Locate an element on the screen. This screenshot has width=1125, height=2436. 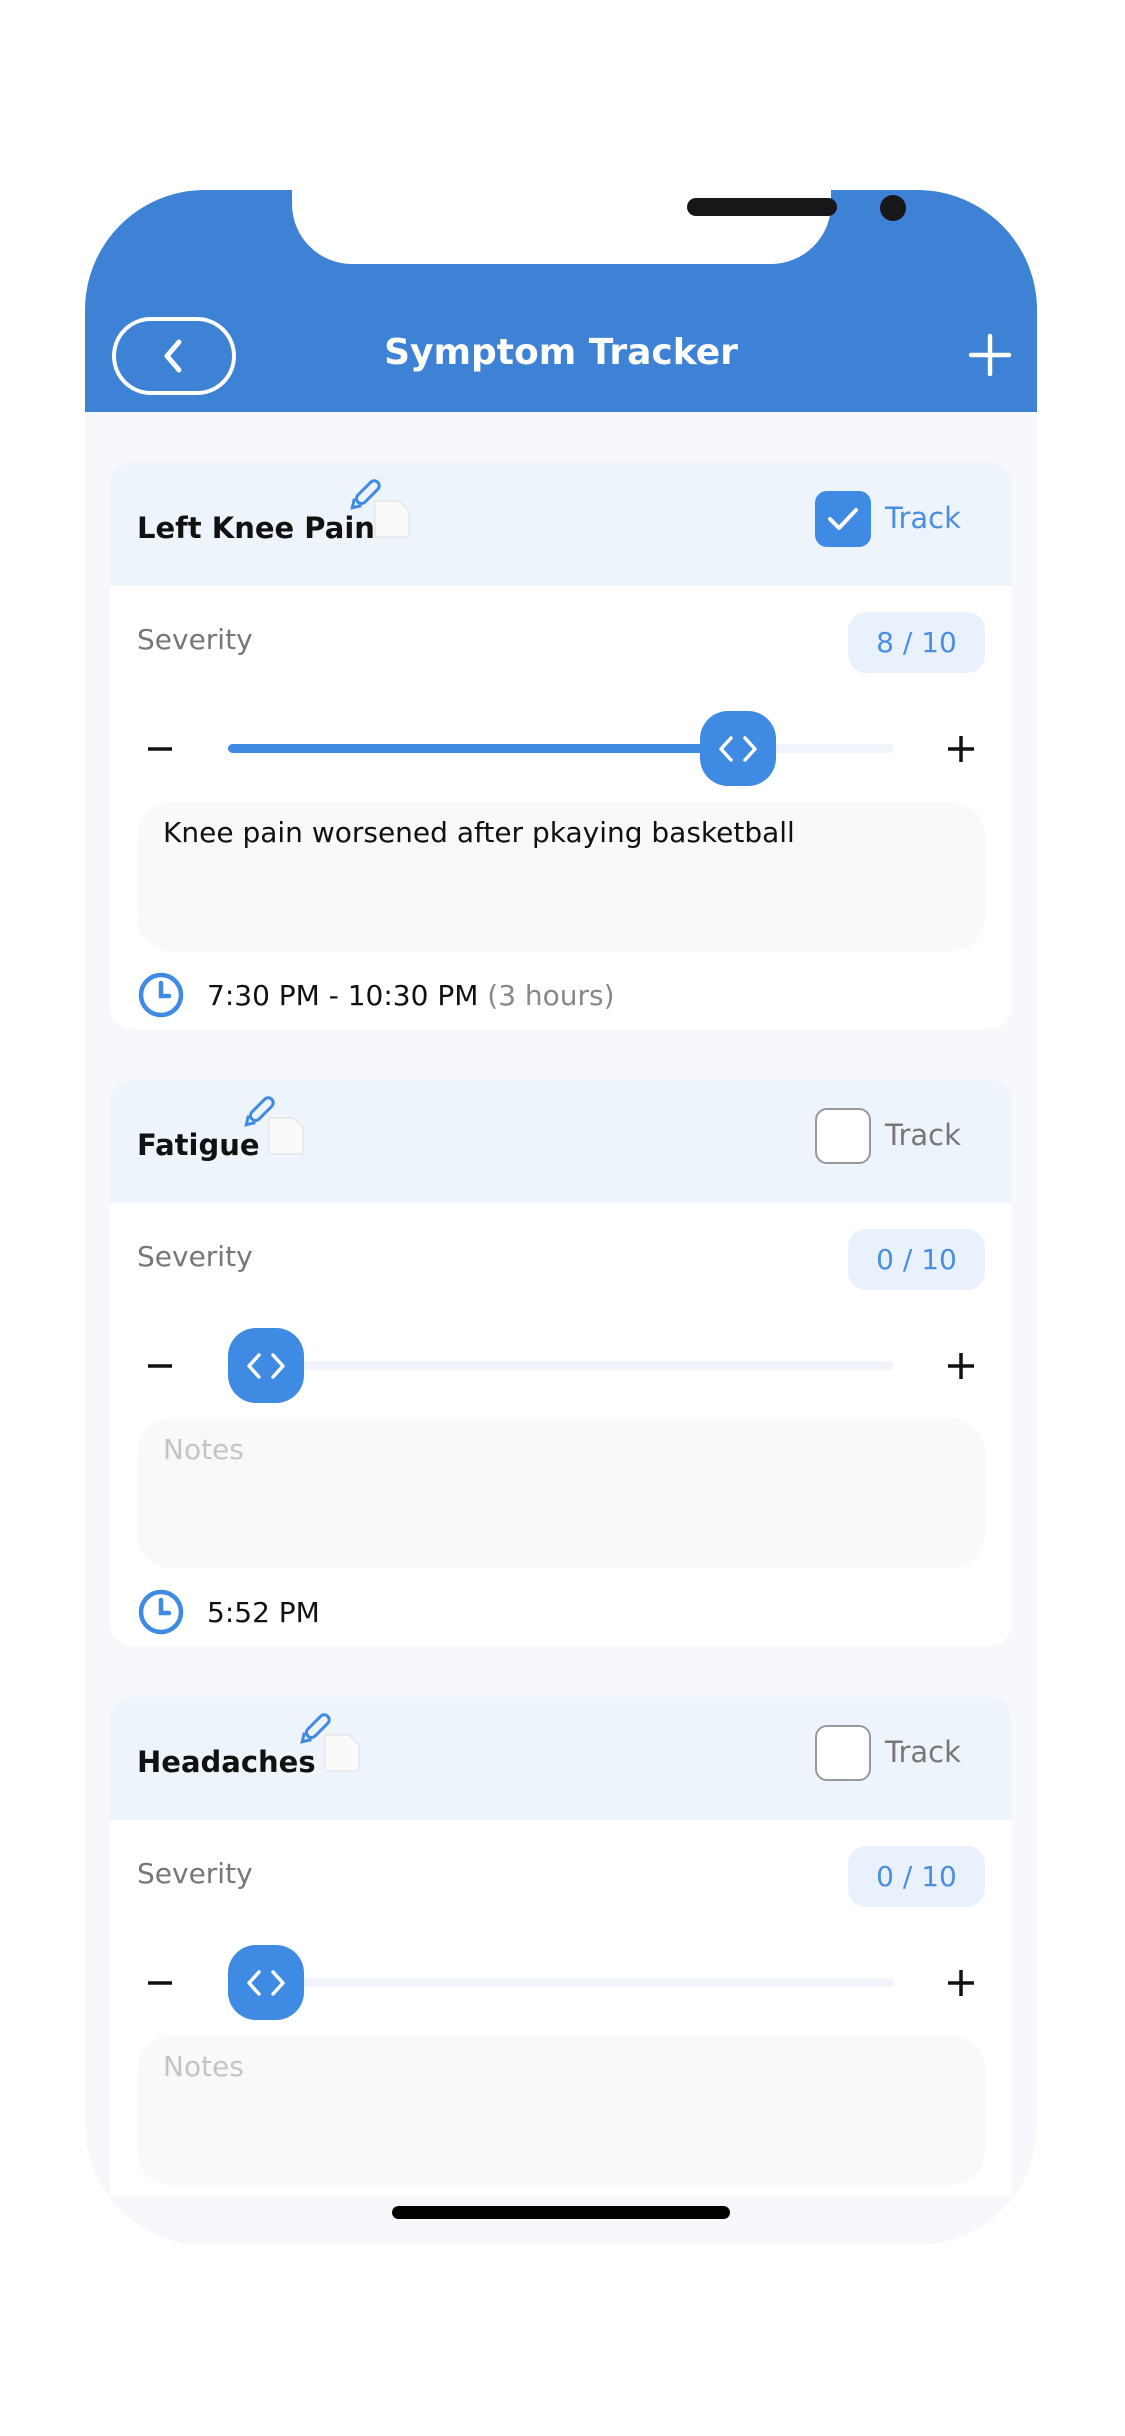
card-header: Left Knee Pain Track is located at coordinates (561, 524).